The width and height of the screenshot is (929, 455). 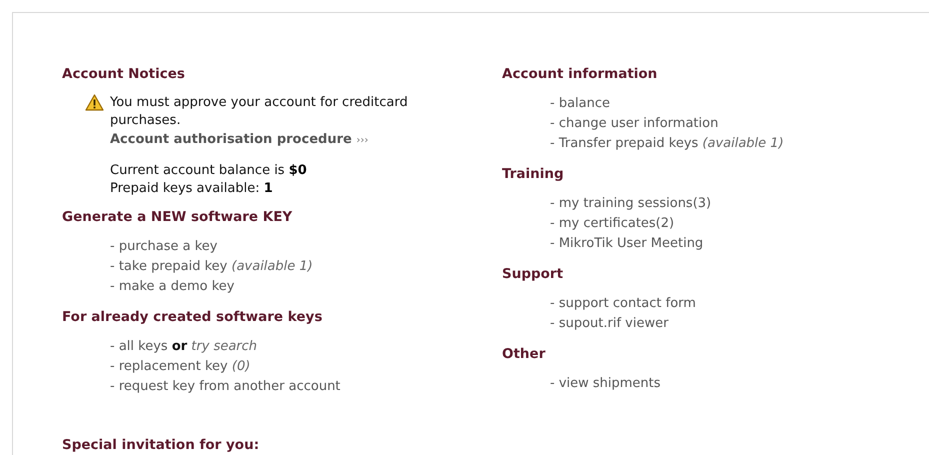 I want to click on balance-text: Current account balance is $0, so click(x=208, y=171).